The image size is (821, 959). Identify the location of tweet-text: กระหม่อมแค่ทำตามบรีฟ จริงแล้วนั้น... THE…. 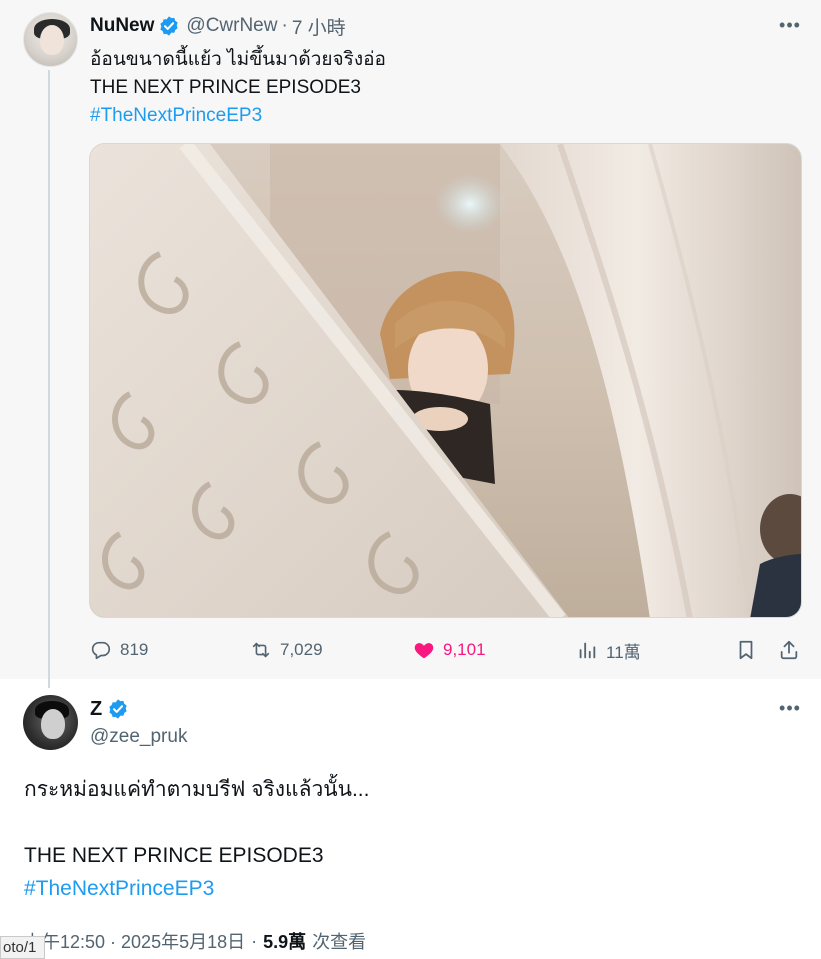
(196, 839).